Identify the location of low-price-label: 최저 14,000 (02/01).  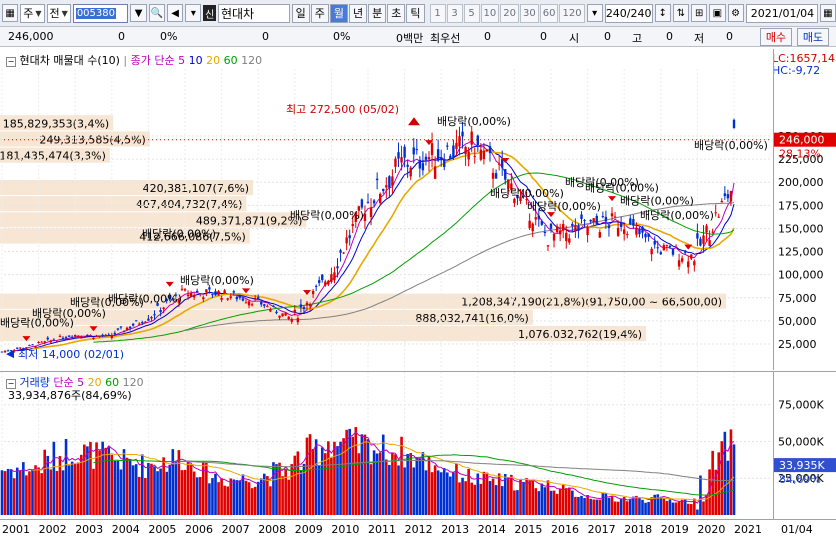
(71, 354).